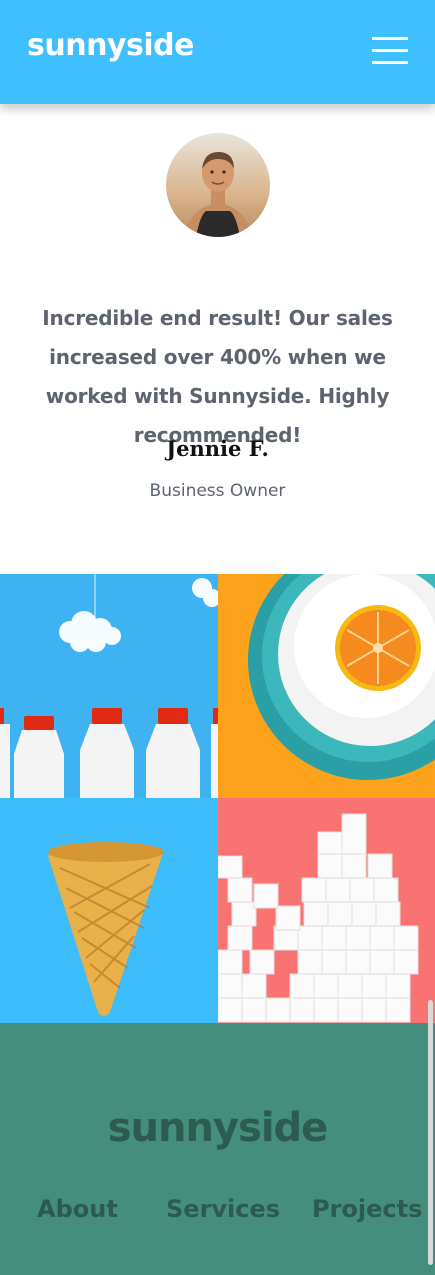 The image size is (435, 1275). I want to click on footer-link-services: Services, so click(223, 1209).